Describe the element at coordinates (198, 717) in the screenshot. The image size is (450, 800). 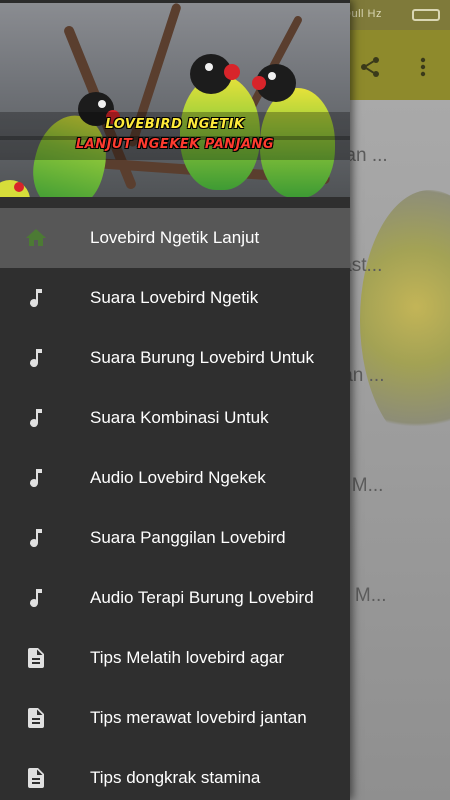
I see `drawer-item-label: Tips merawat lovebird jantan` at that location.